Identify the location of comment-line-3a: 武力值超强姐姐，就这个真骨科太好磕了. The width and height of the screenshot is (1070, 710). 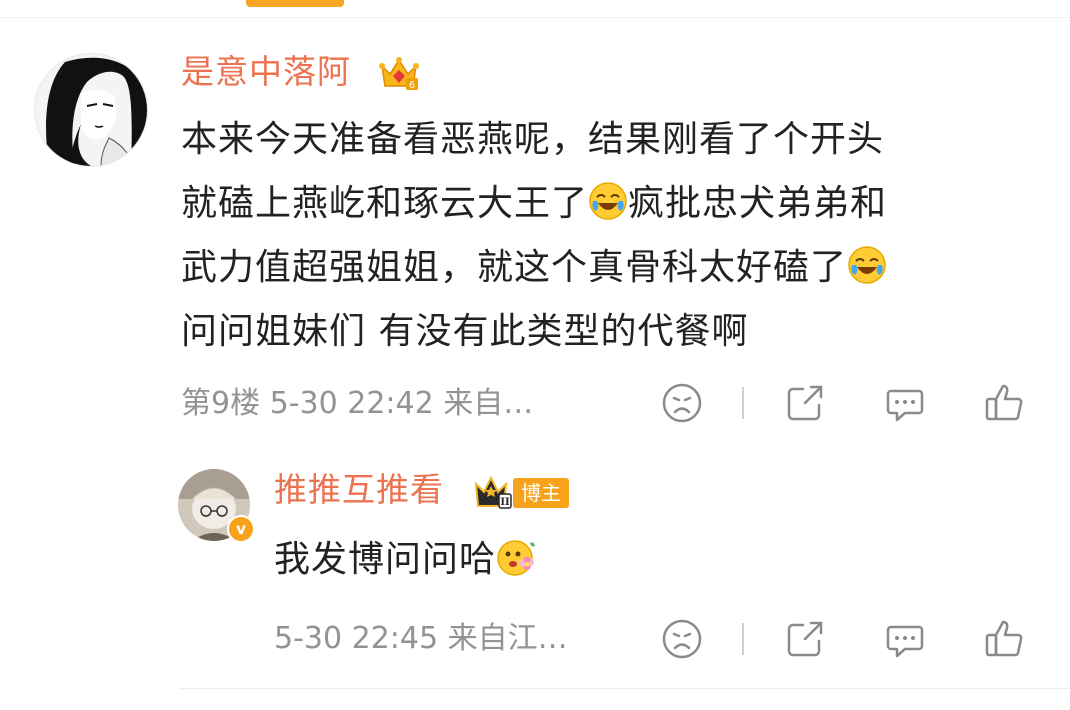
(514, 267).